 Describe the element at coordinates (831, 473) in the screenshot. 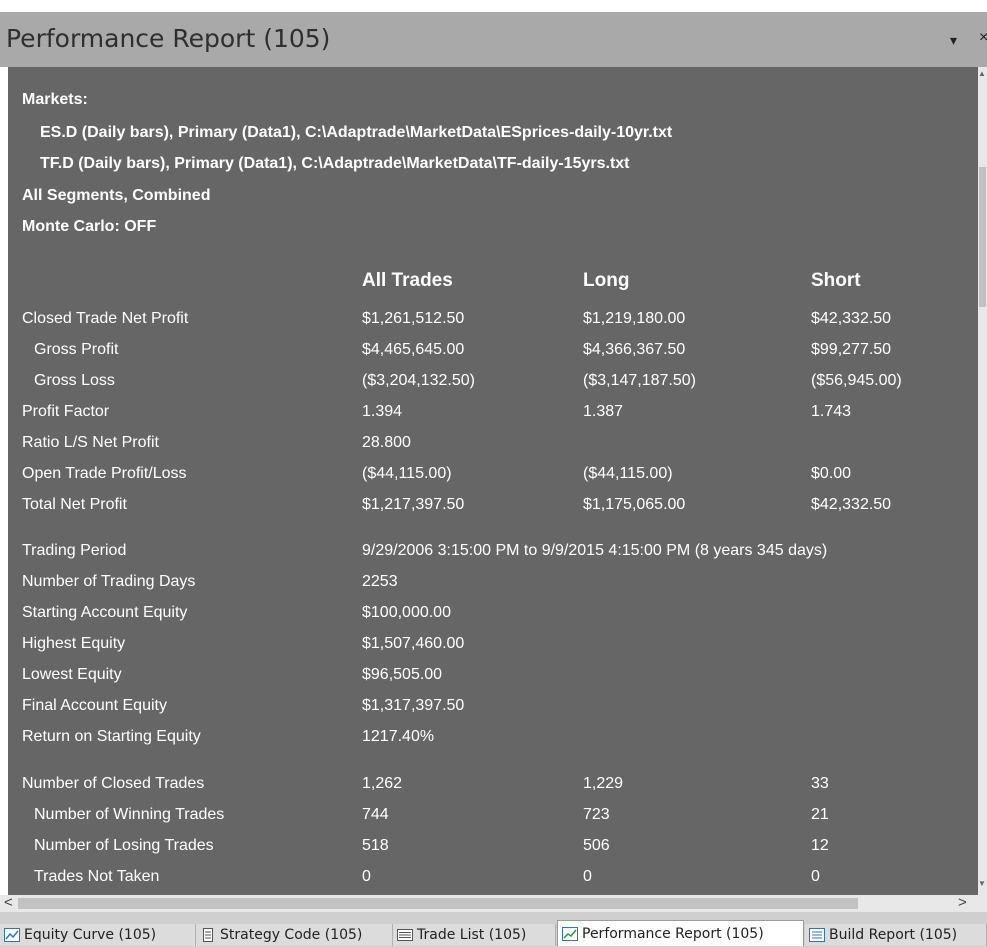

I see `row-value-short: $0.00` at that location.